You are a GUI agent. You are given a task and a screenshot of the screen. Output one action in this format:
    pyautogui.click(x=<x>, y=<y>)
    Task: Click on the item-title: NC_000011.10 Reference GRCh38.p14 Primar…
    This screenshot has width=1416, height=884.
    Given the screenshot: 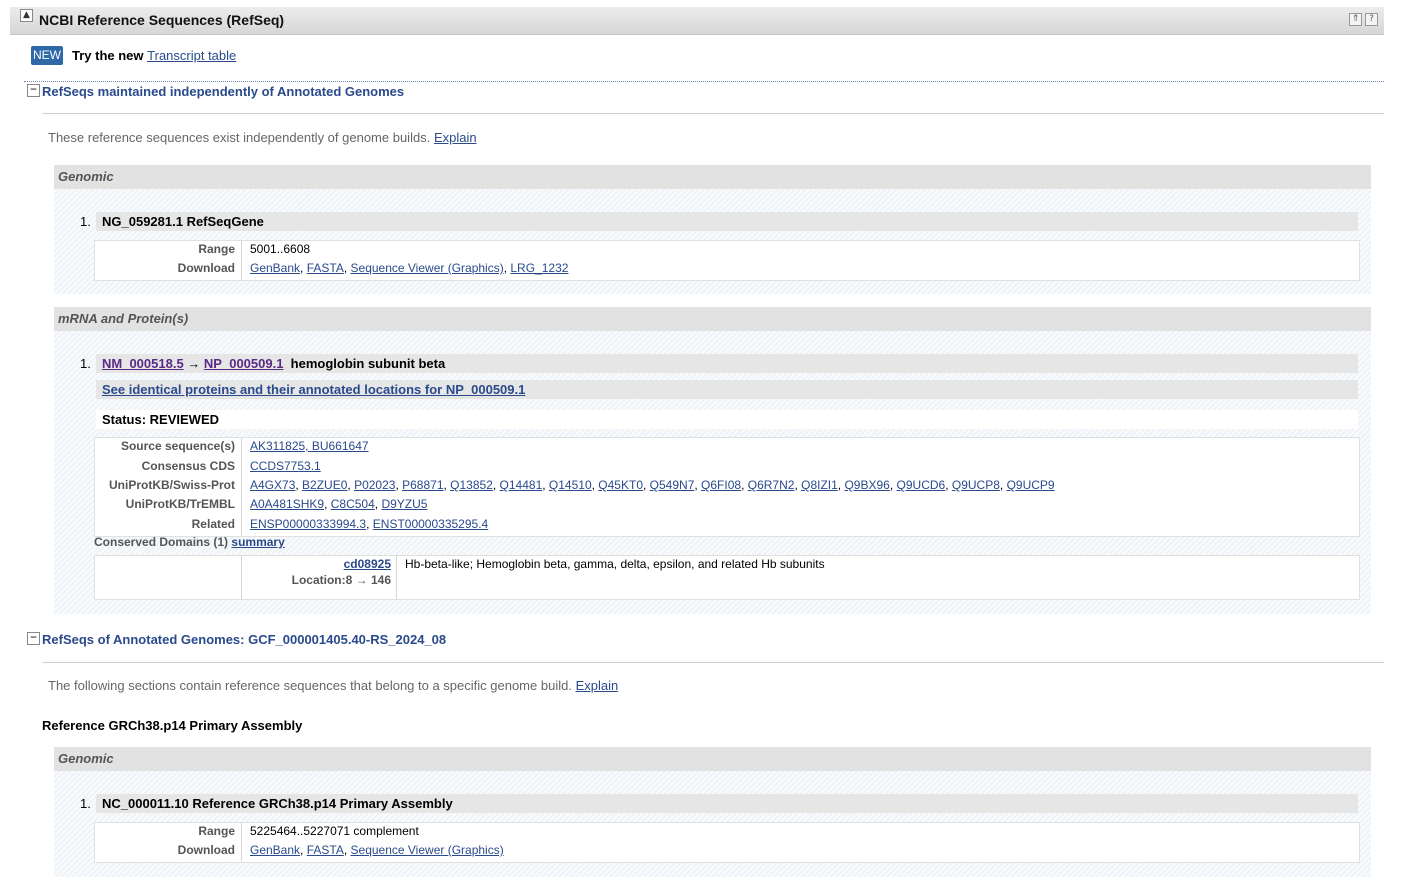 What is the action you would take?
    pyautogui.click(x=277, y=803)
    